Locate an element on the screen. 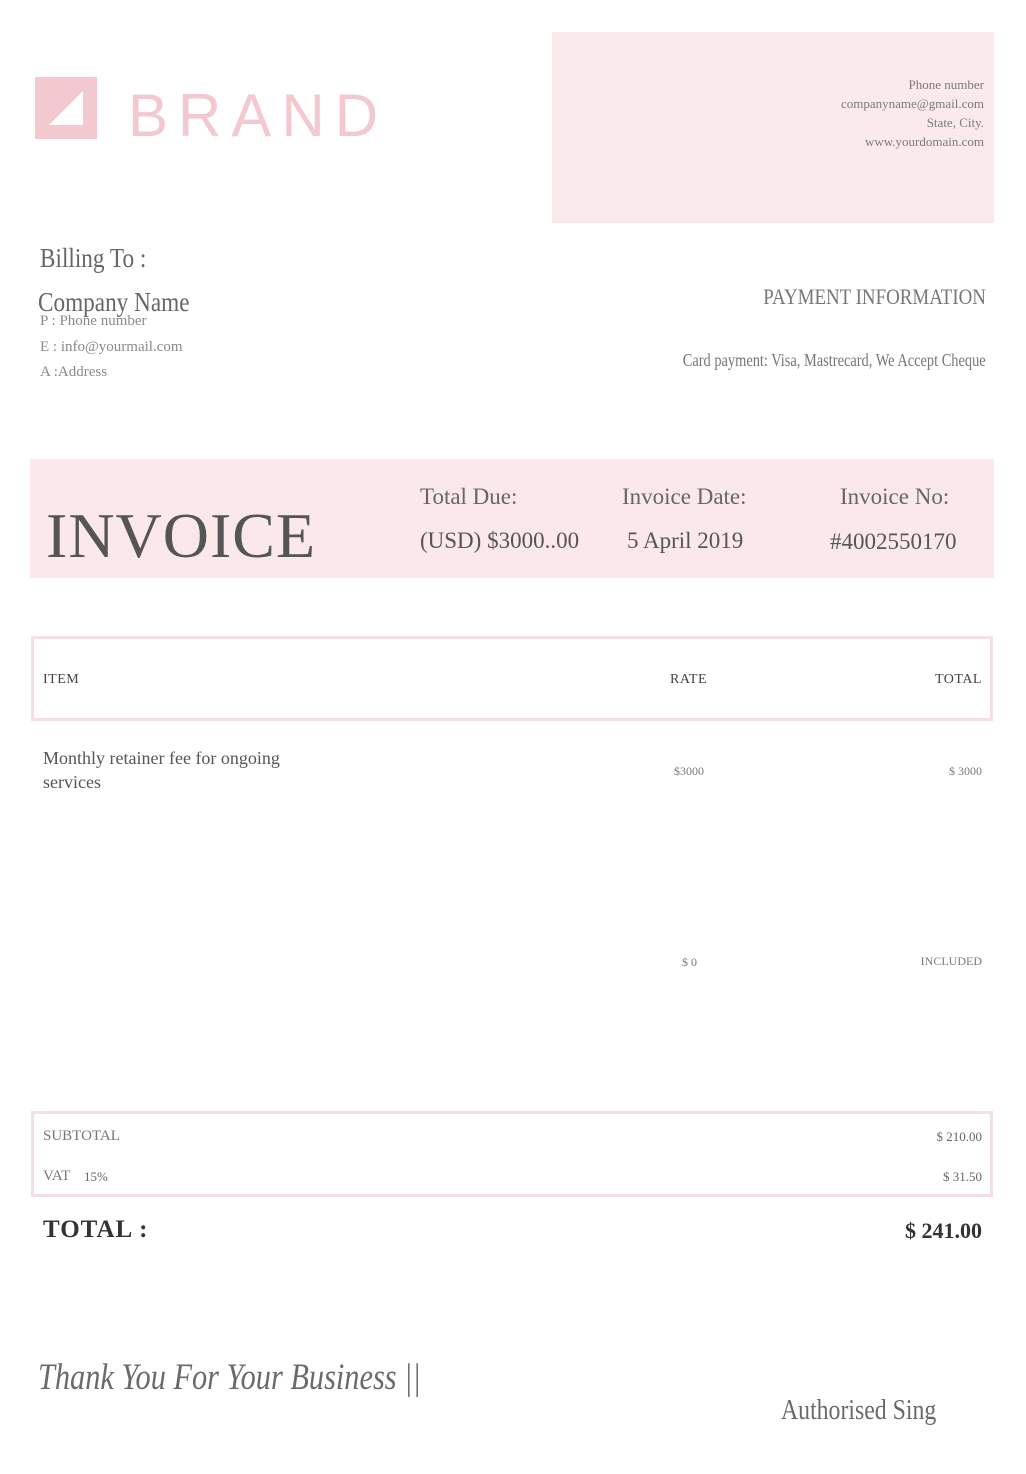 The height and width of the screenshot is (1474, 1026). vat-rate: 15% is located at coordinates (96, 1176).